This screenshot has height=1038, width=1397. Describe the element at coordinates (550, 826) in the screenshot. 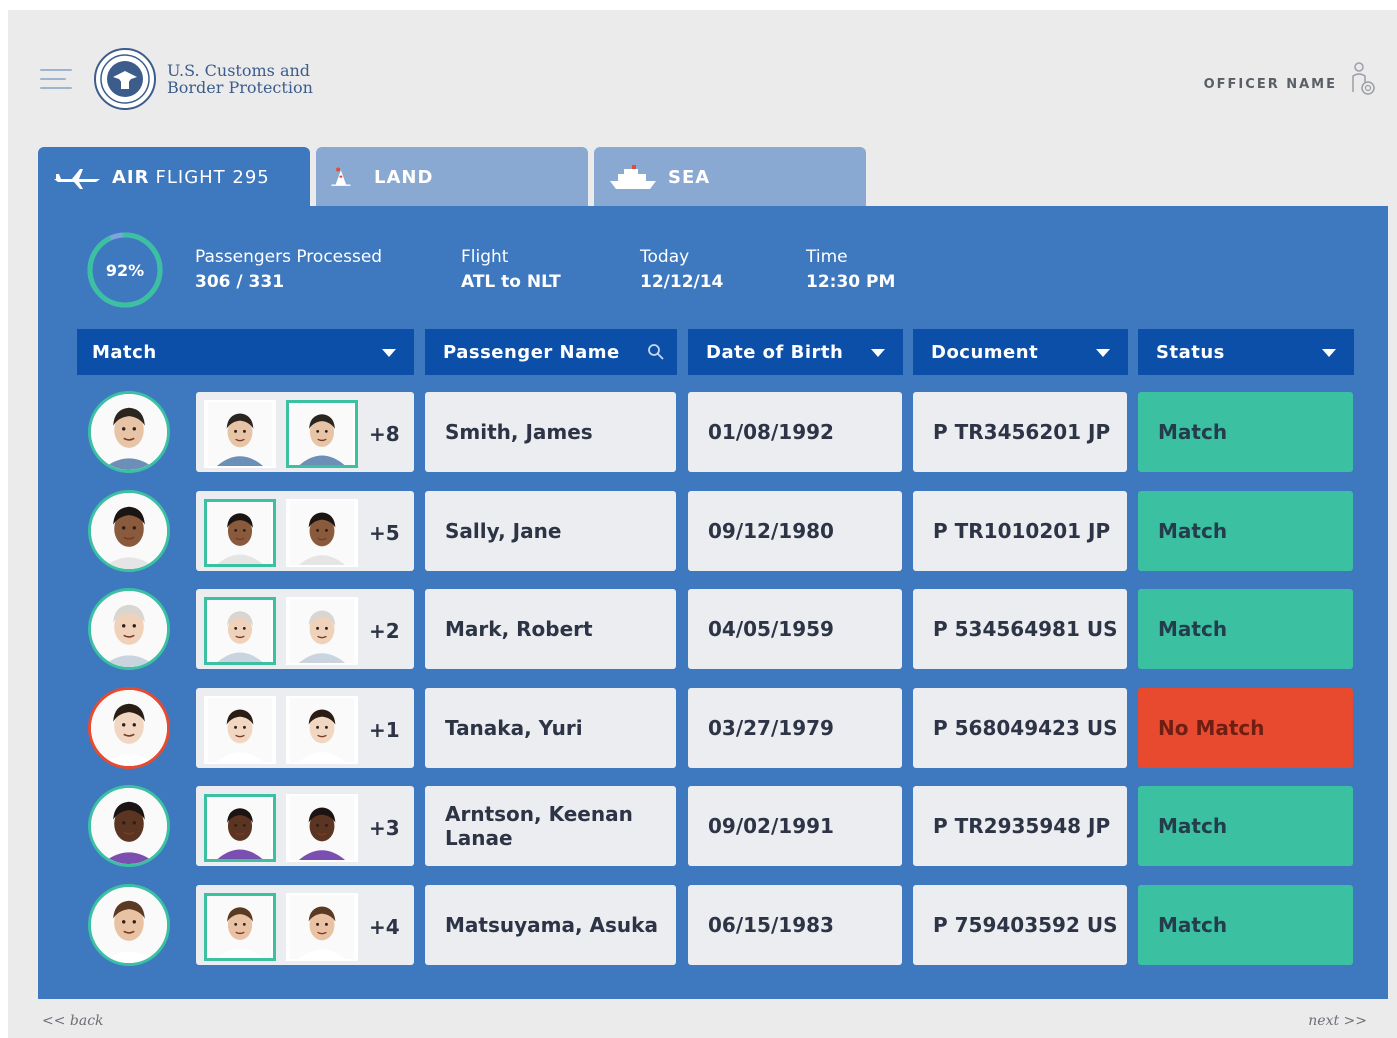

I see `passenger-name-cell: Arntson, Keenan Lanae` at that location.